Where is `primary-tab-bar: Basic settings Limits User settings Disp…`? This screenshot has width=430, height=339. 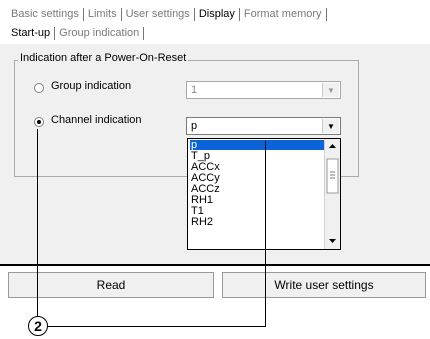 primary-tab-bar: Basic settings Limits User settings Disp… is located at coordinates (168, 14).